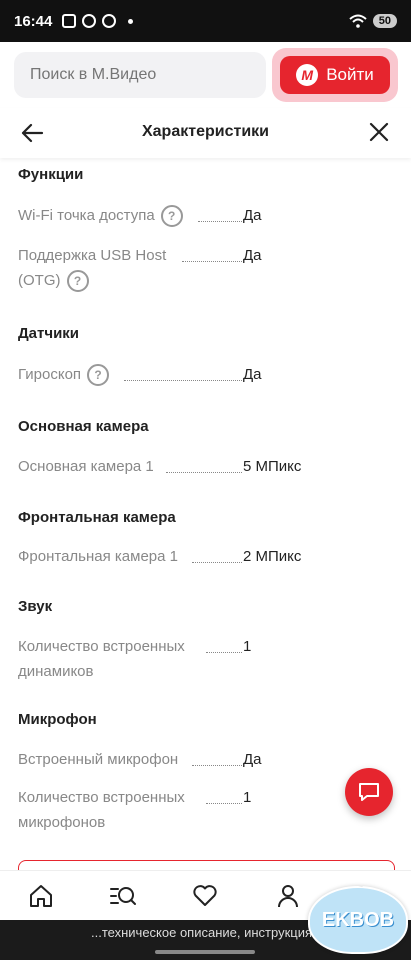 The width and height of the screenshot is (411, 960). What do you see at coordinates (131, 21) in the screenshot?
I see `notification-dot-icon` at bounding box center [131, 21].